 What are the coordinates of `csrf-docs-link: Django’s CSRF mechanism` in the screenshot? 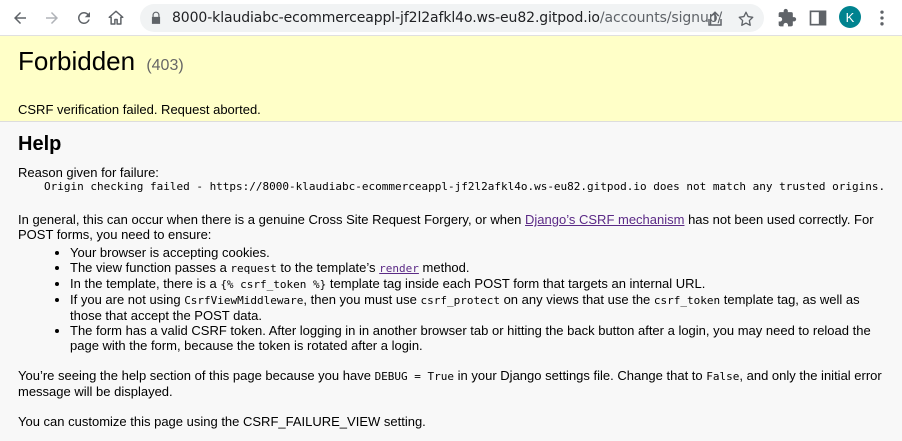 It's located at (604, 219).